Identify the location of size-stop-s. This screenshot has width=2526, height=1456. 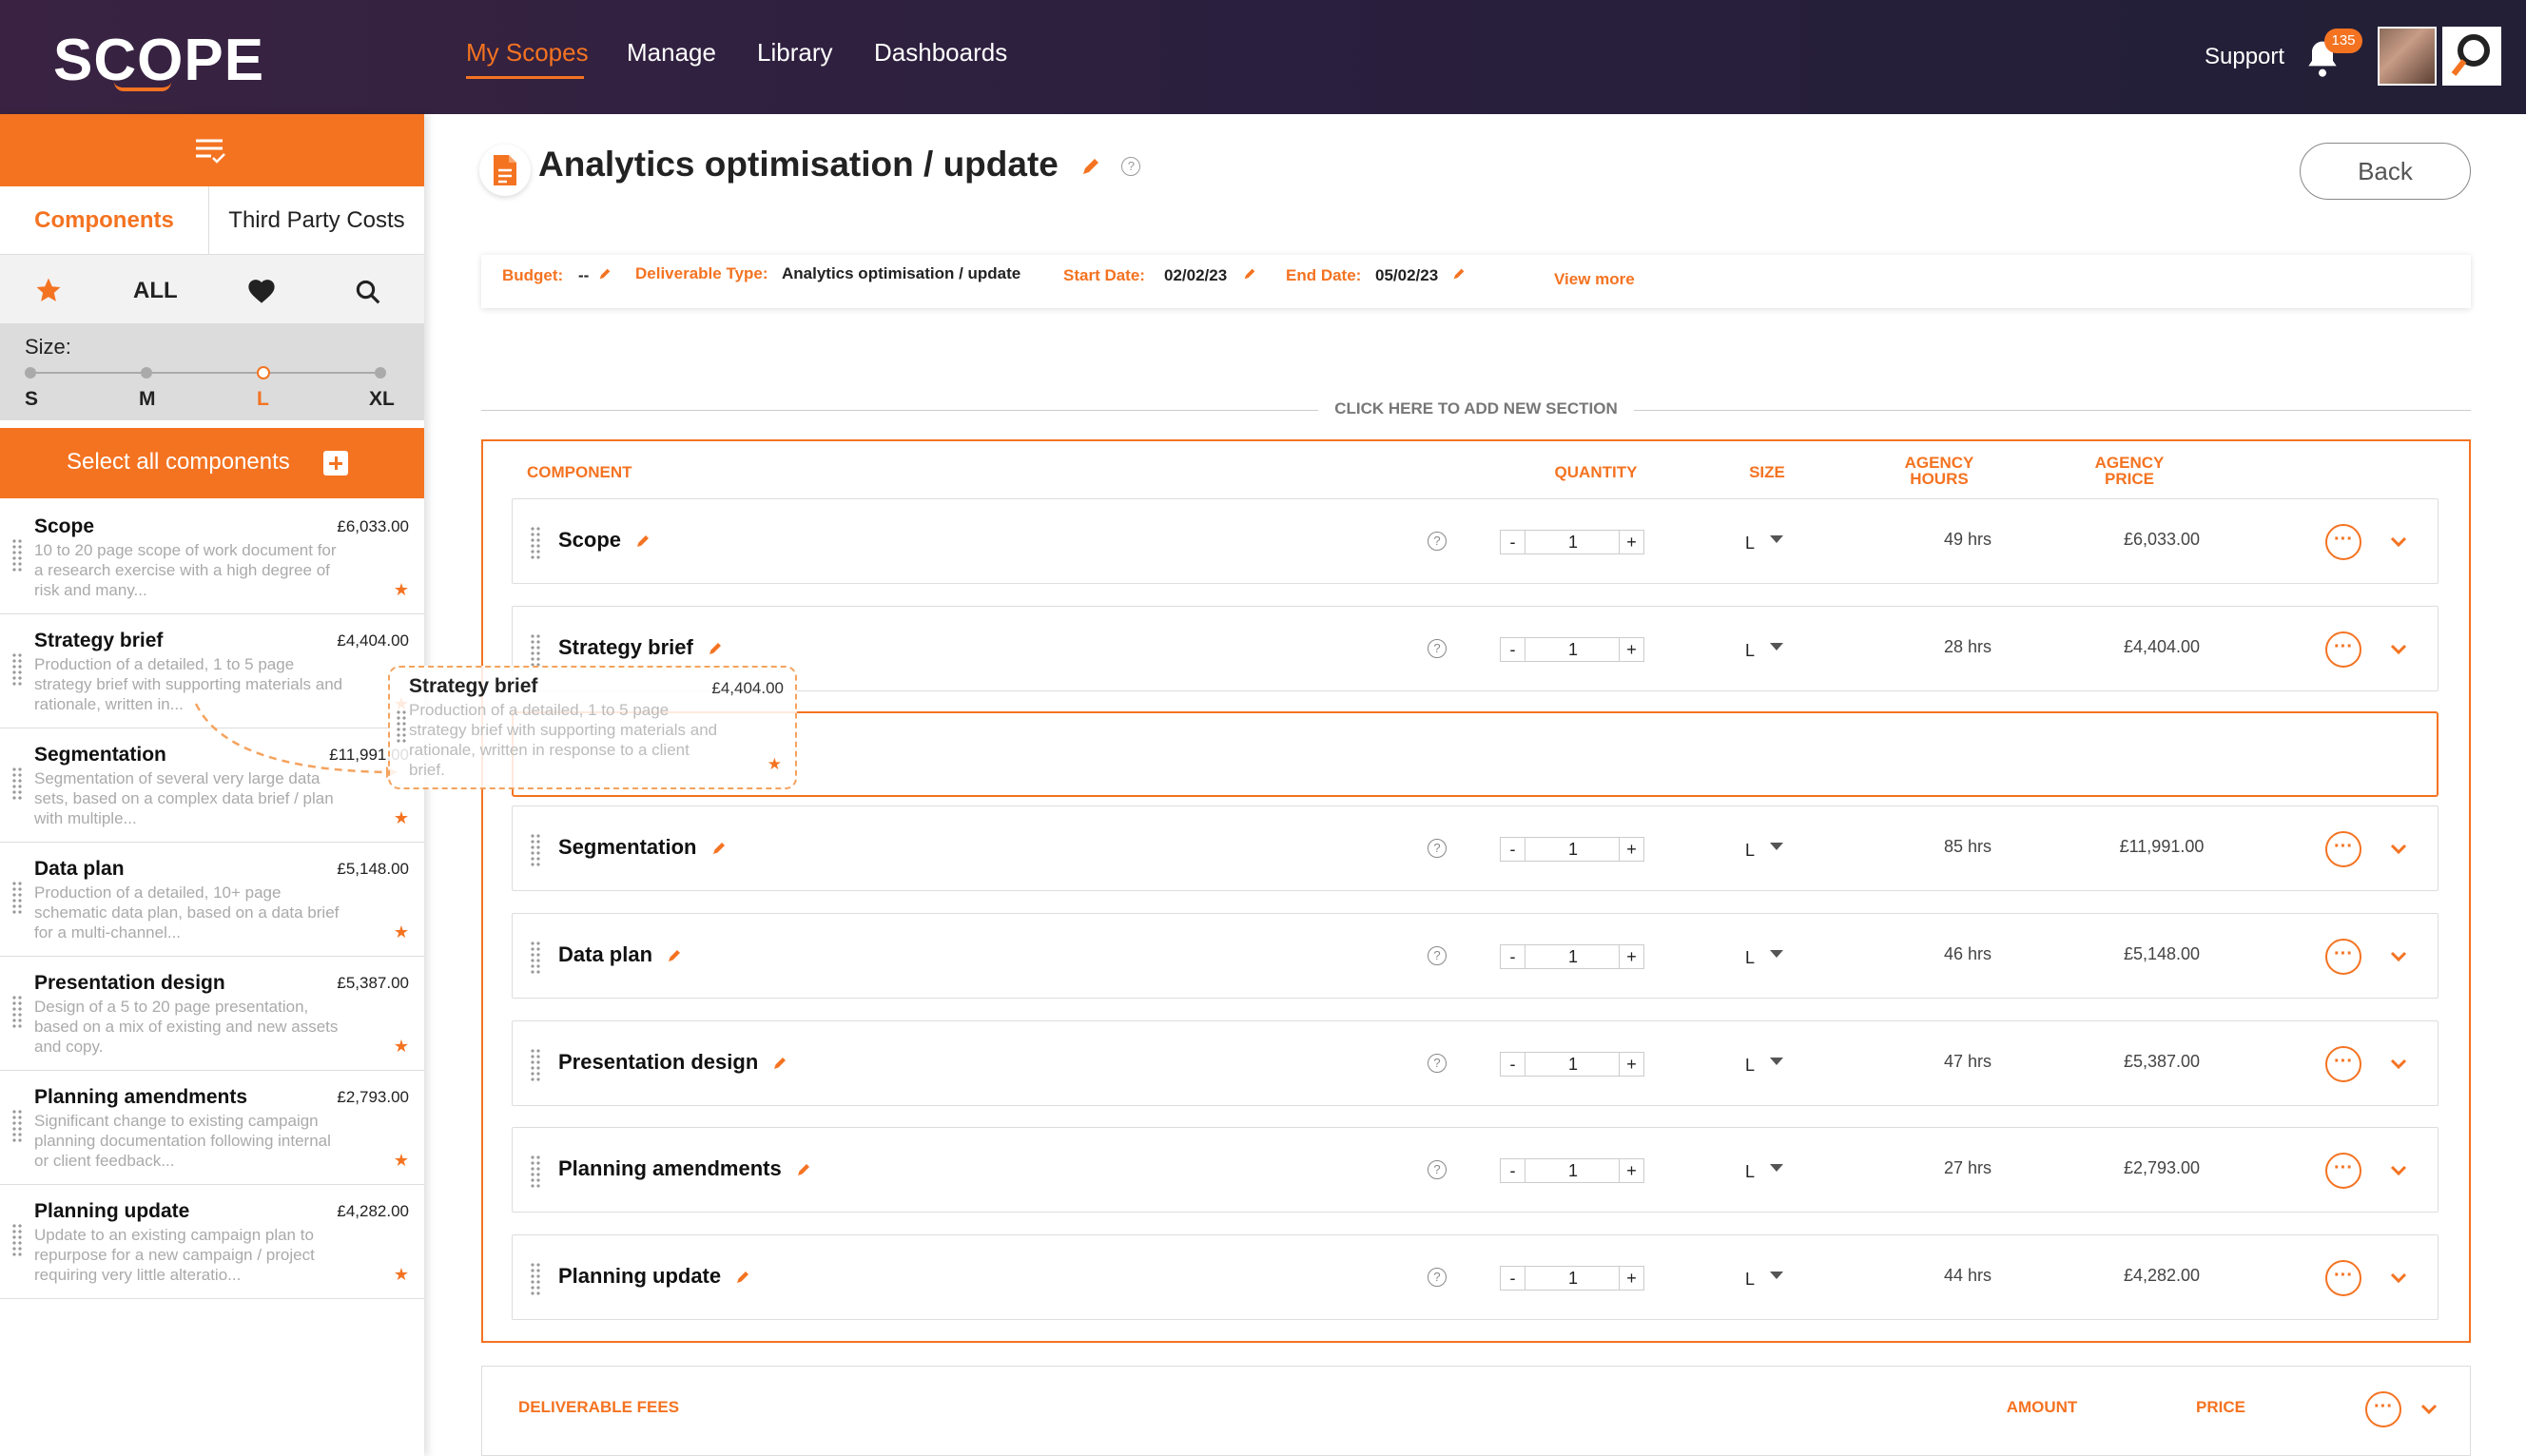
(30, 373).